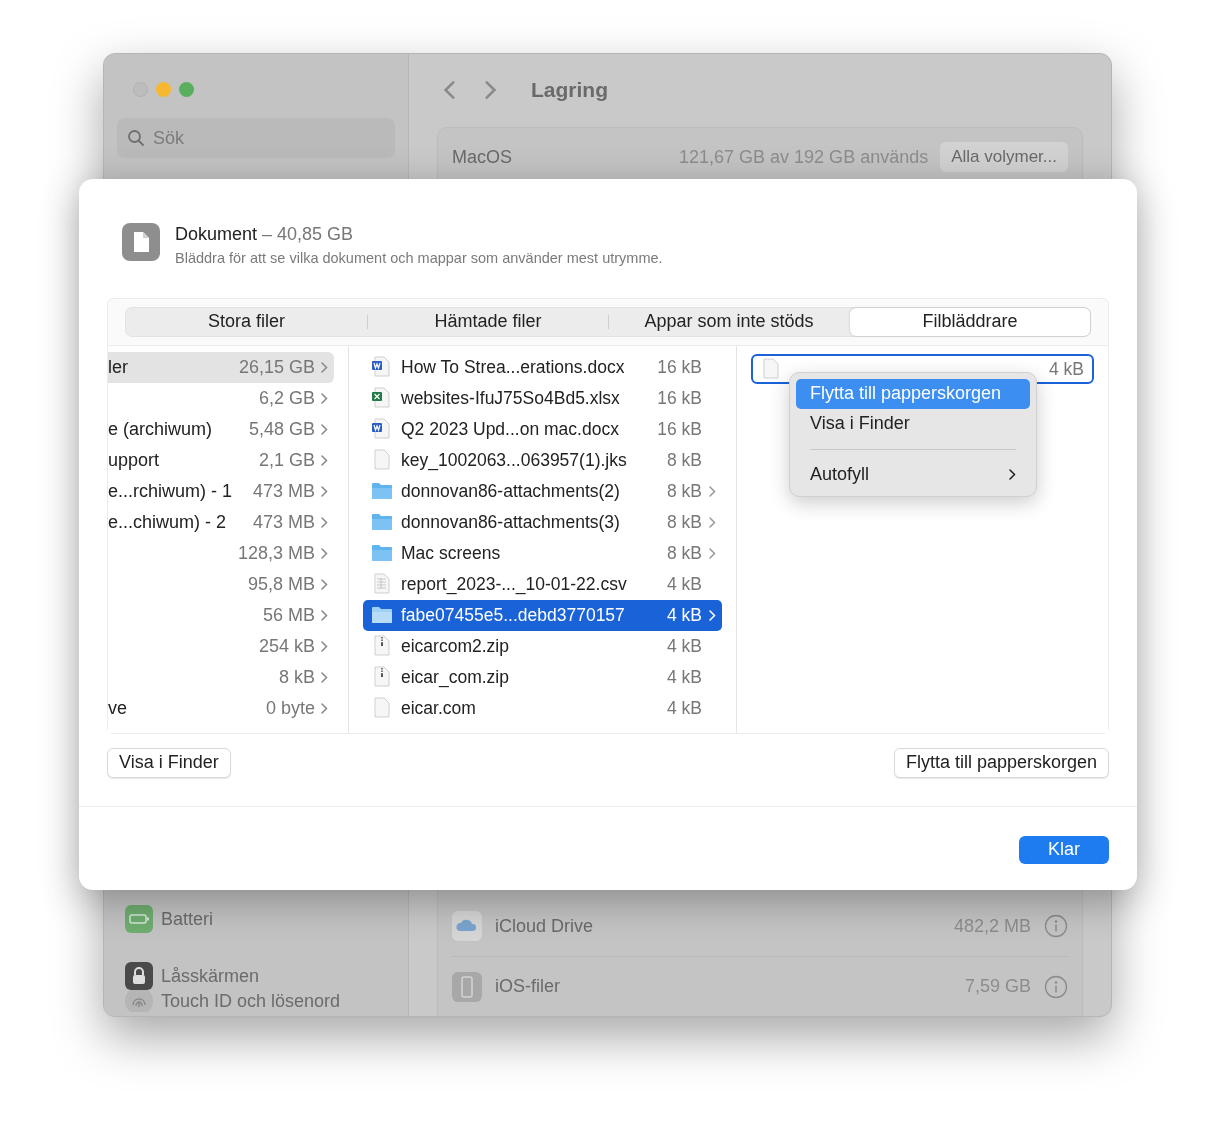 This screenshot has height=1122, width=1216. What do you see at coordinates (186, 89) in the screenshot?
I see `window-zoom-control` at bounding box center [186, 89].